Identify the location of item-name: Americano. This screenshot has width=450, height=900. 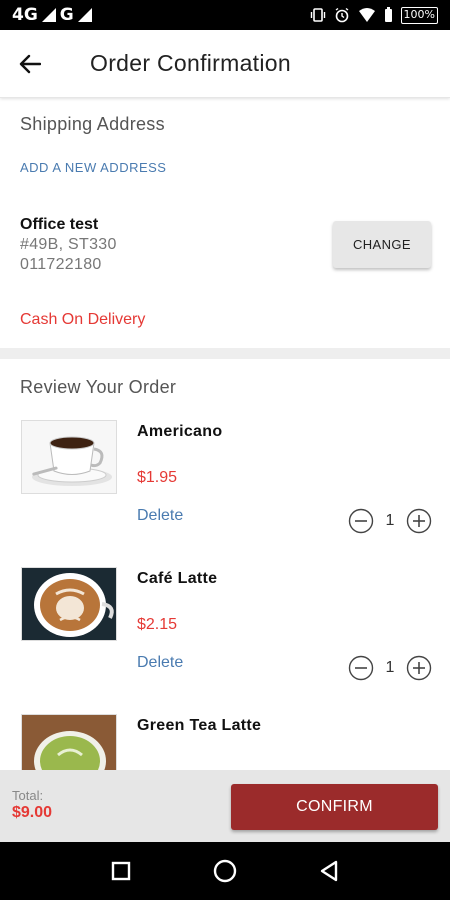
(180, 431).